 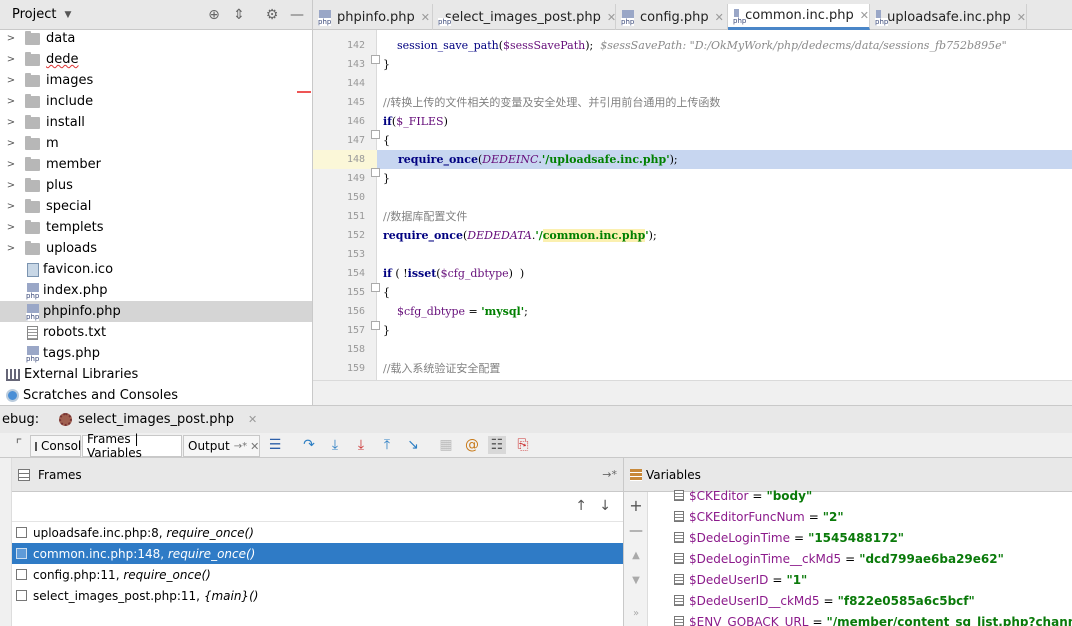 What do you see at coordinates (59, 446) in the screenshot?
I see `tab-console: Console` at bounding box center [59, 446].